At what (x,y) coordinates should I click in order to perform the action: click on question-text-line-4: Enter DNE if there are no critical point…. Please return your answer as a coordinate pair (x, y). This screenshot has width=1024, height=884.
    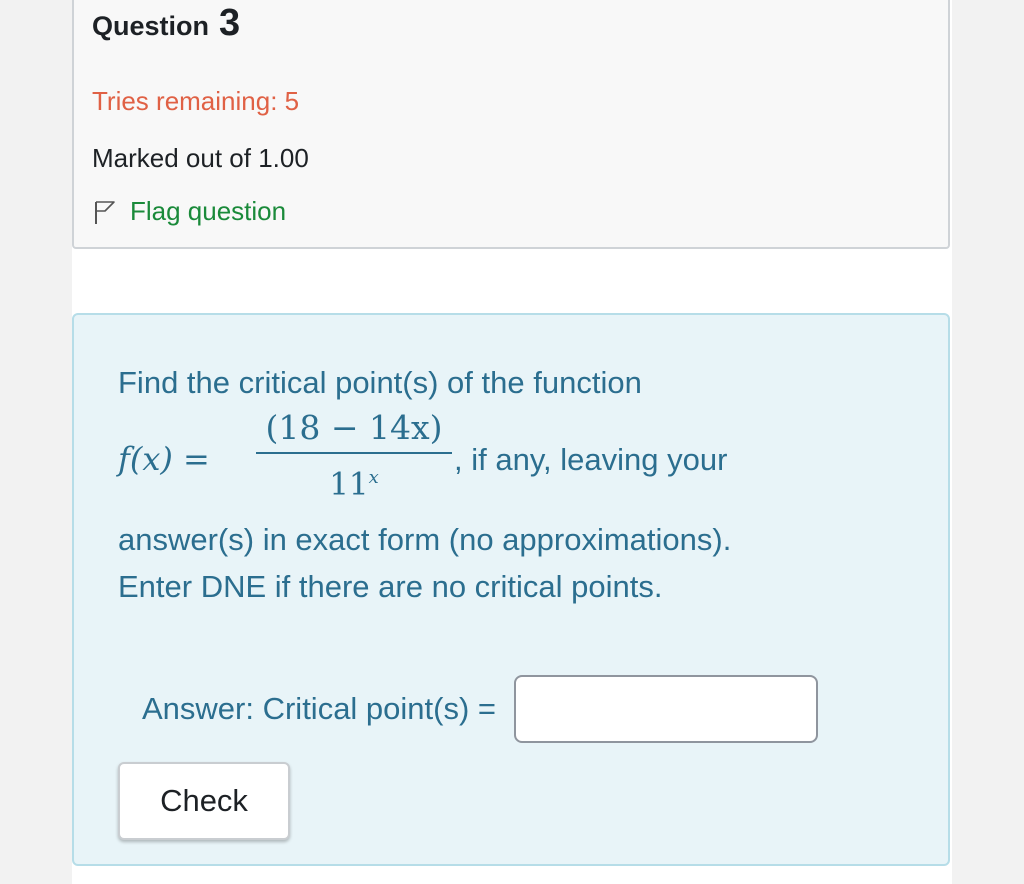
    Looking at the image, I should click on (390, 586).